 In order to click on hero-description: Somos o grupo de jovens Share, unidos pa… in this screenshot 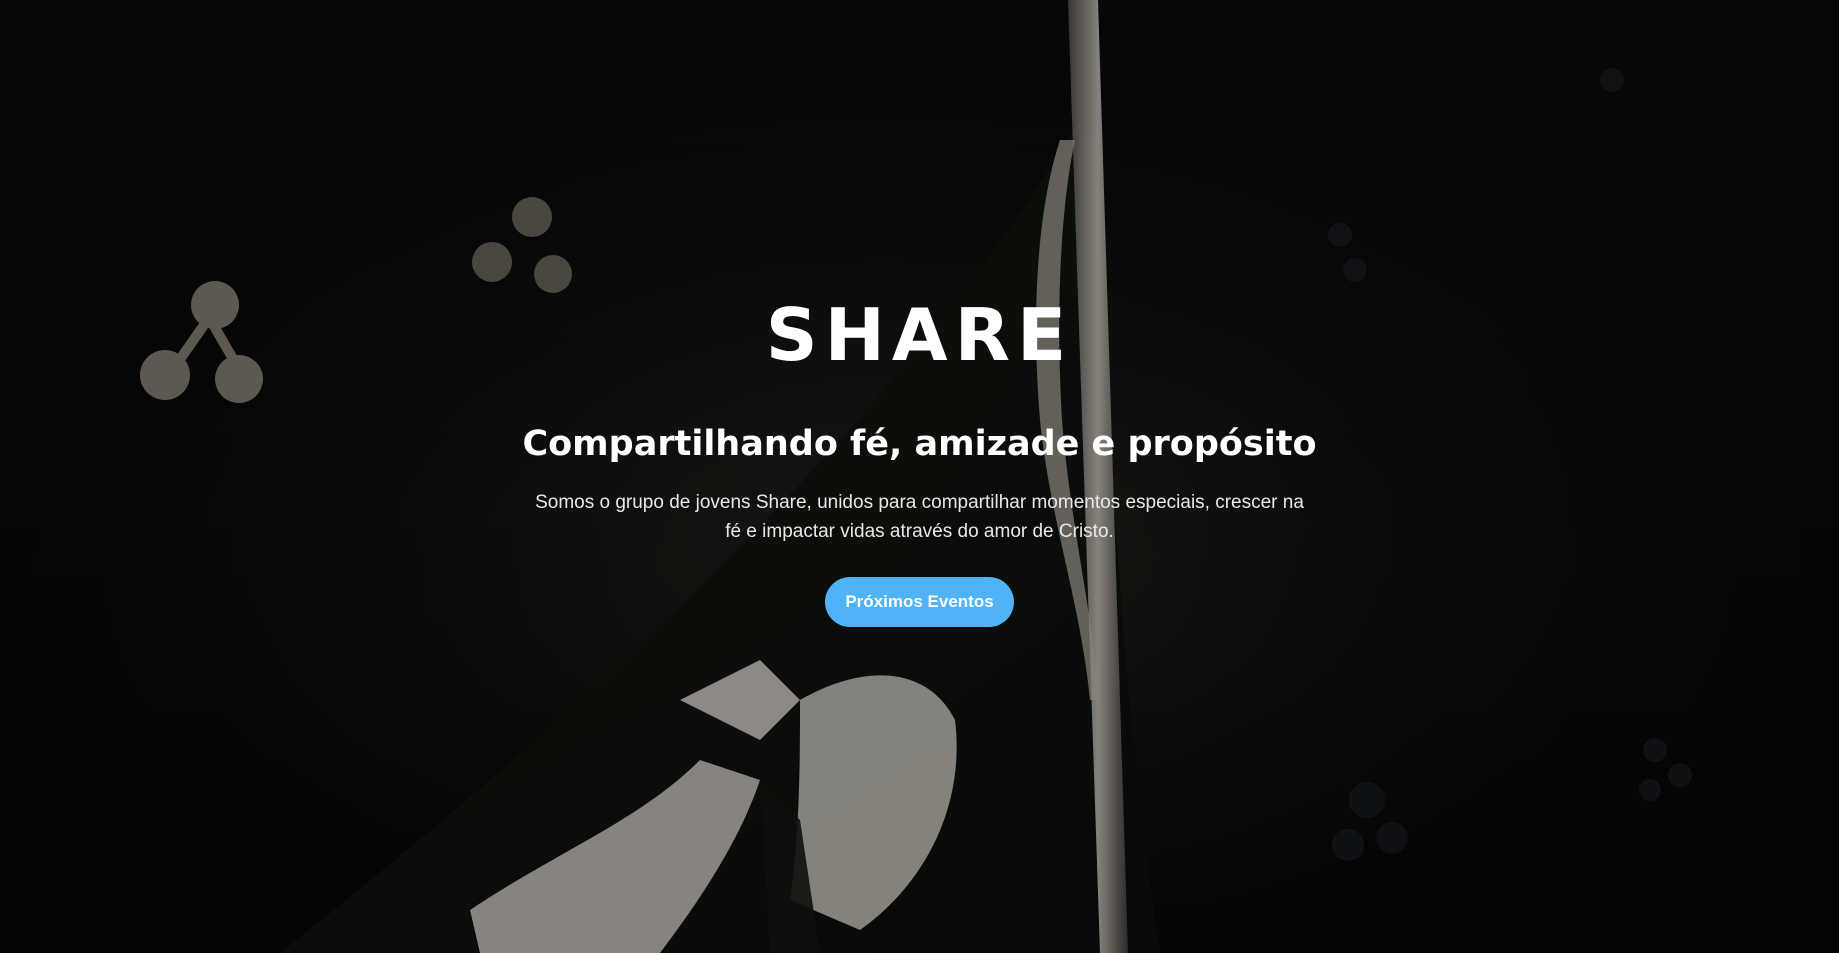, I will do `click(919, 517)`.